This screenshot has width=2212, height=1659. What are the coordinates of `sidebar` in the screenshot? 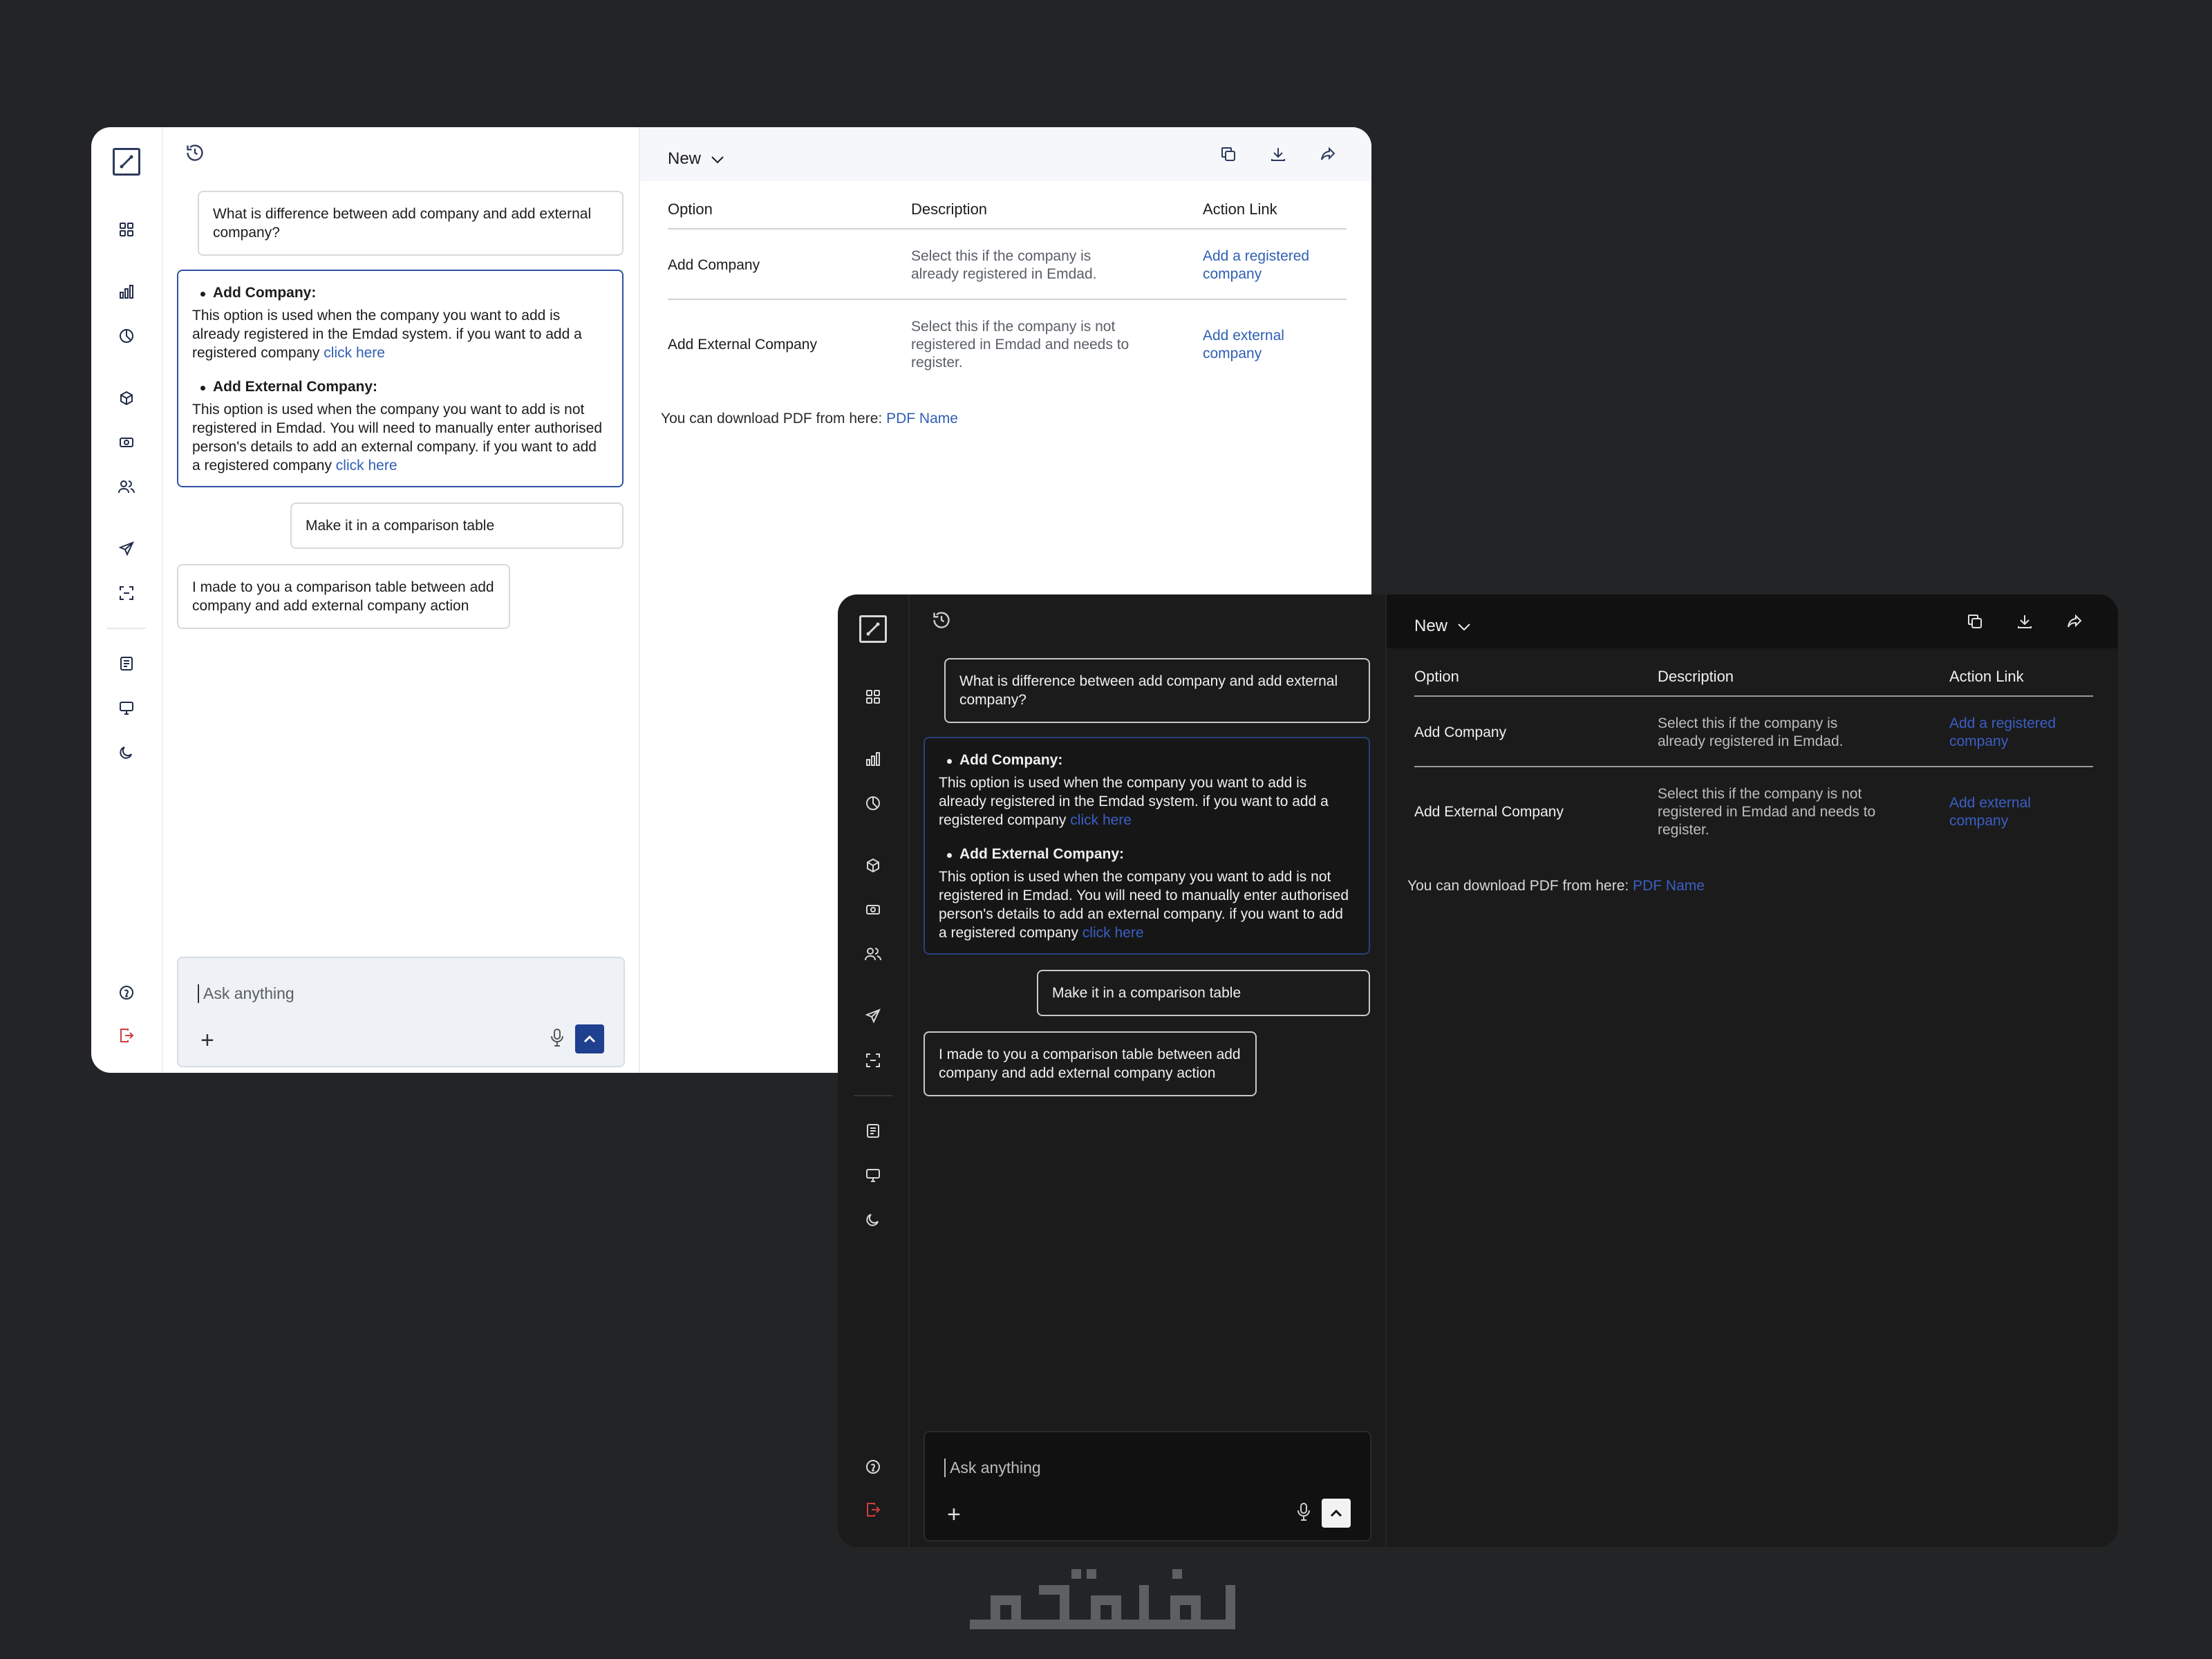 It's located at (127, 600).